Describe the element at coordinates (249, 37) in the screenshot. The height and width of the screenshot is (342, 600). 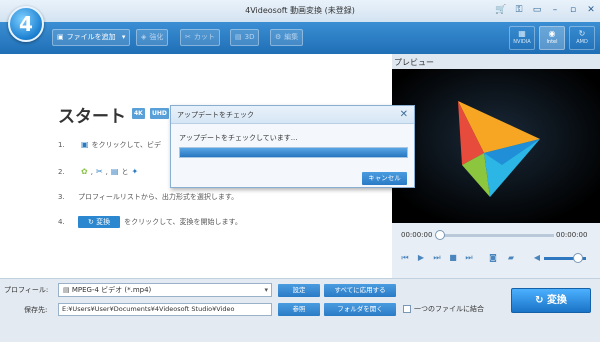
I see `3d-label: 3D` at that location.